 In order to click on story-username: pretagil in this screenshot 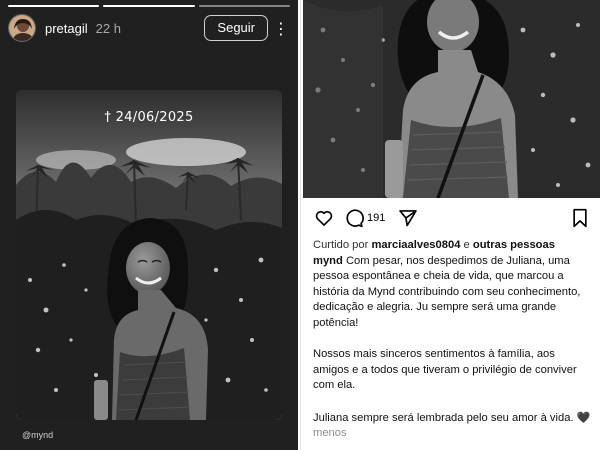, I will do `click(66, 28)`.